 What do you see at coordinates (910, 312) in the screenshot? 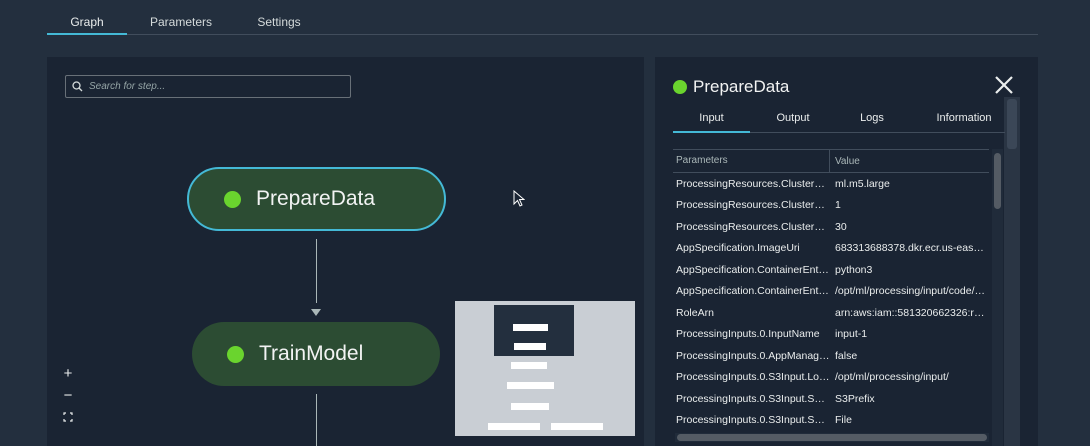
I see `parameter-value: arn:aws:iam::581320662326:role` at bounding box center [910, 312].